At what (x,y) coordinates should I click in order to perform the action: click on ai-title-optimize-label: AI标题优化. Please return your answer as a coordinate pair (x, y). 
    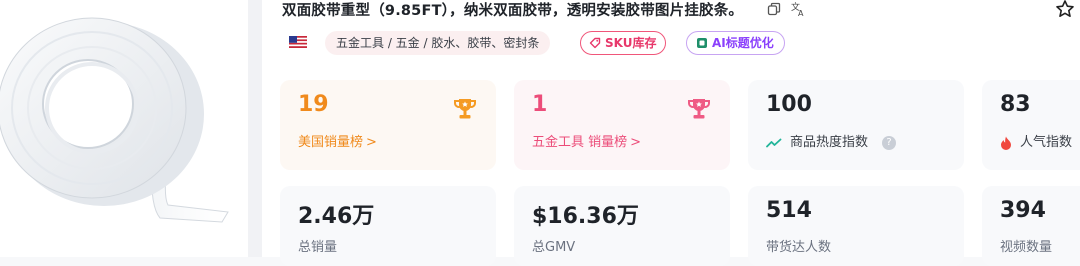
    Looking at the image, I should click on (743, 43).